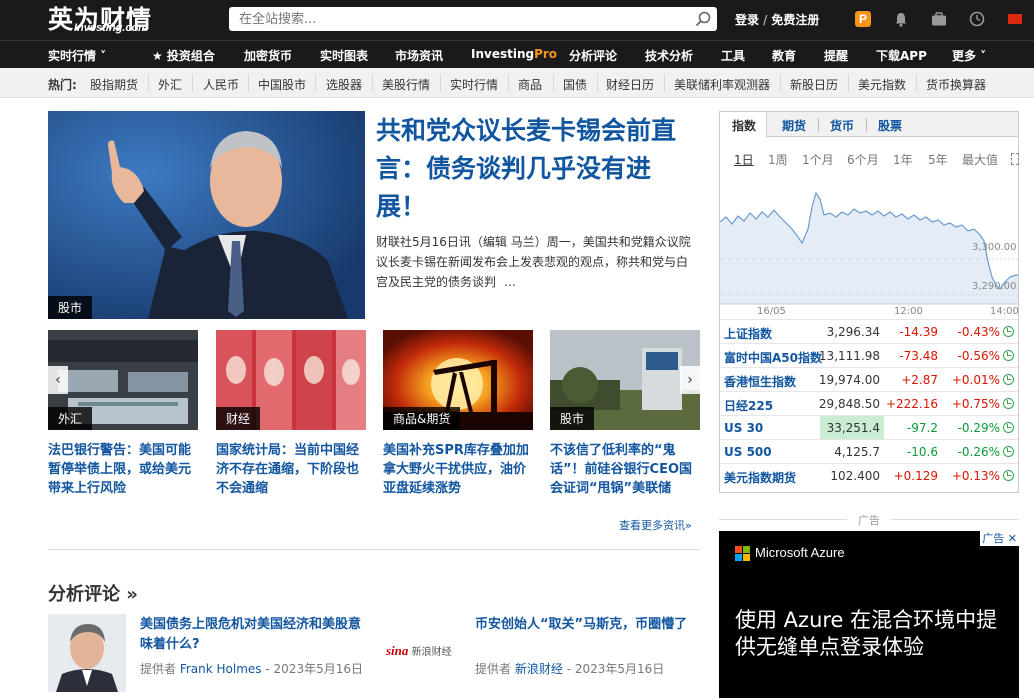 Image resolution: width=1034 pixels, height=698 pixels. I want to click on hot-item: 货币换算器, so click(956, 84).